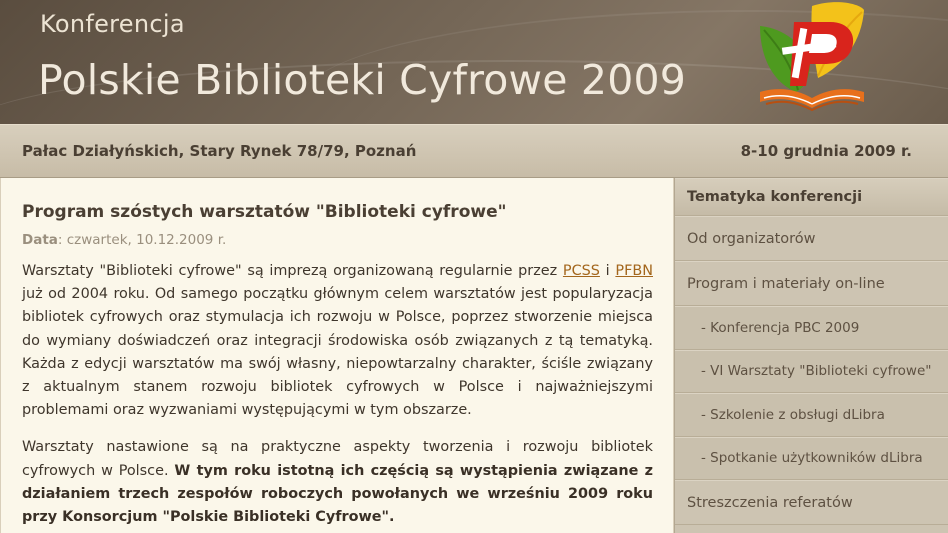 The height and width of the screenshot is (533, 948). Describe the element at coordinates (826, 151) in the screenshot. I see `dates-text: 8-10 grudnia 2009 r.` at that location.